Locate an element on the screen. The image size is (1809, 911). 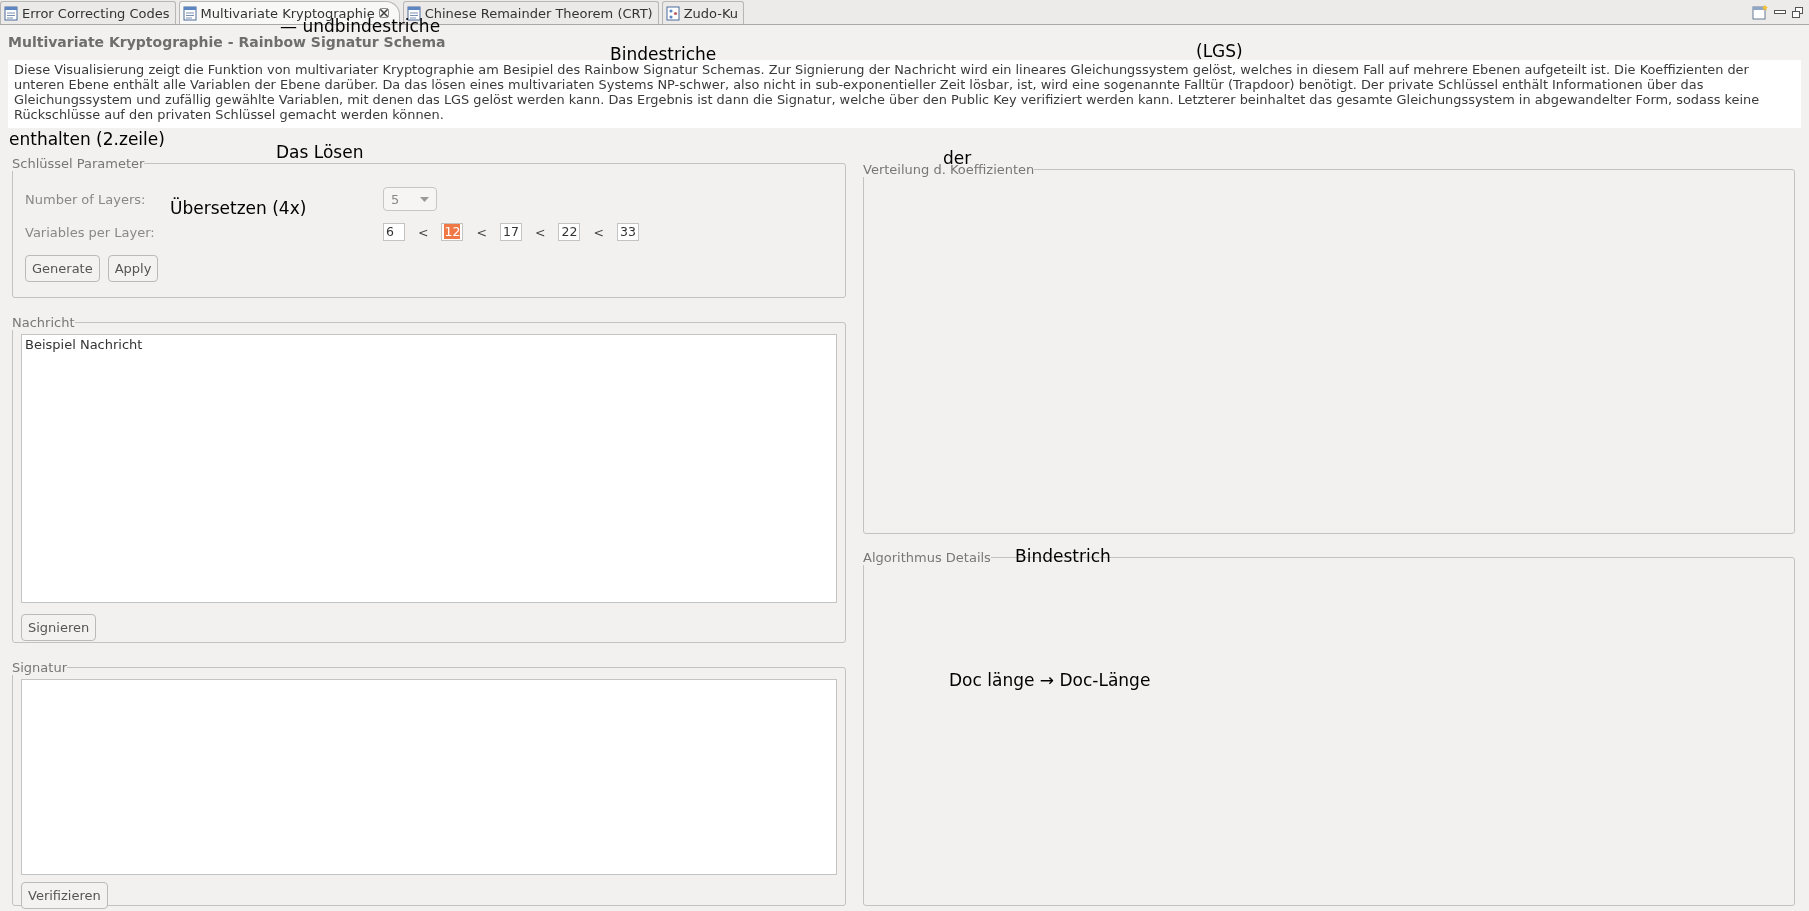
annotation-note: enthalten (2.zeile) is located at coordinates (87, 139).